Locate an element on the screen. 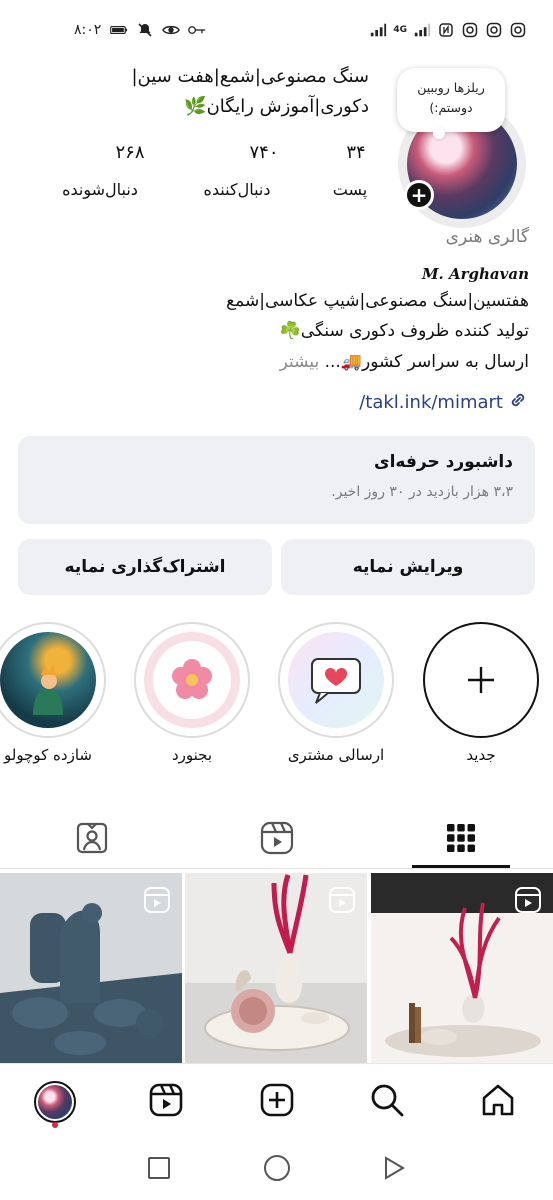 The width and height of the screenshot is (553, 1200). tagged-icon is located at coordinates (92, 840).